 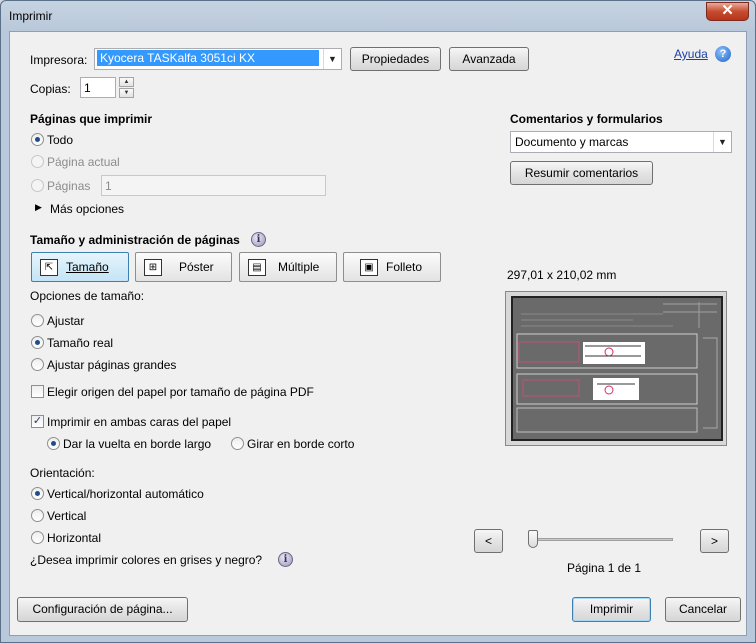 What do you see at coordinates (37, 364) in the screenshot?
I see `size-shrink-radio` at bounding box center [37, 364].